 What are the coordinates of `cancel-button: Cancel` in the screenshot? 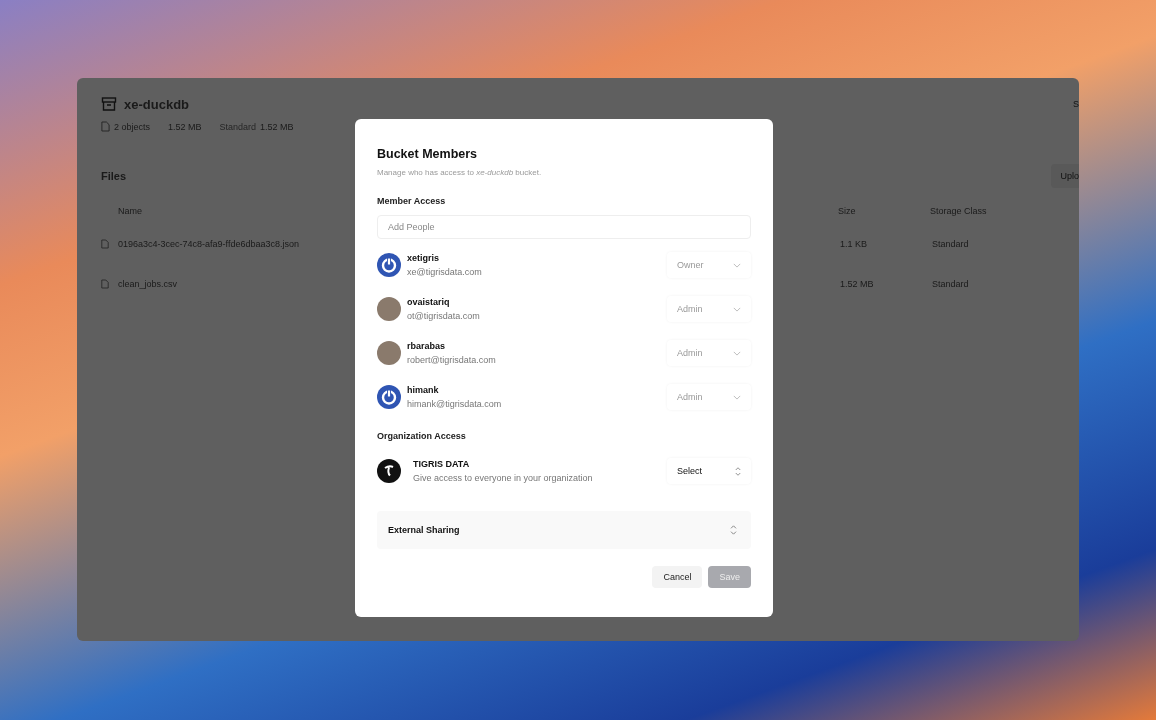 It's located at (677, 577).